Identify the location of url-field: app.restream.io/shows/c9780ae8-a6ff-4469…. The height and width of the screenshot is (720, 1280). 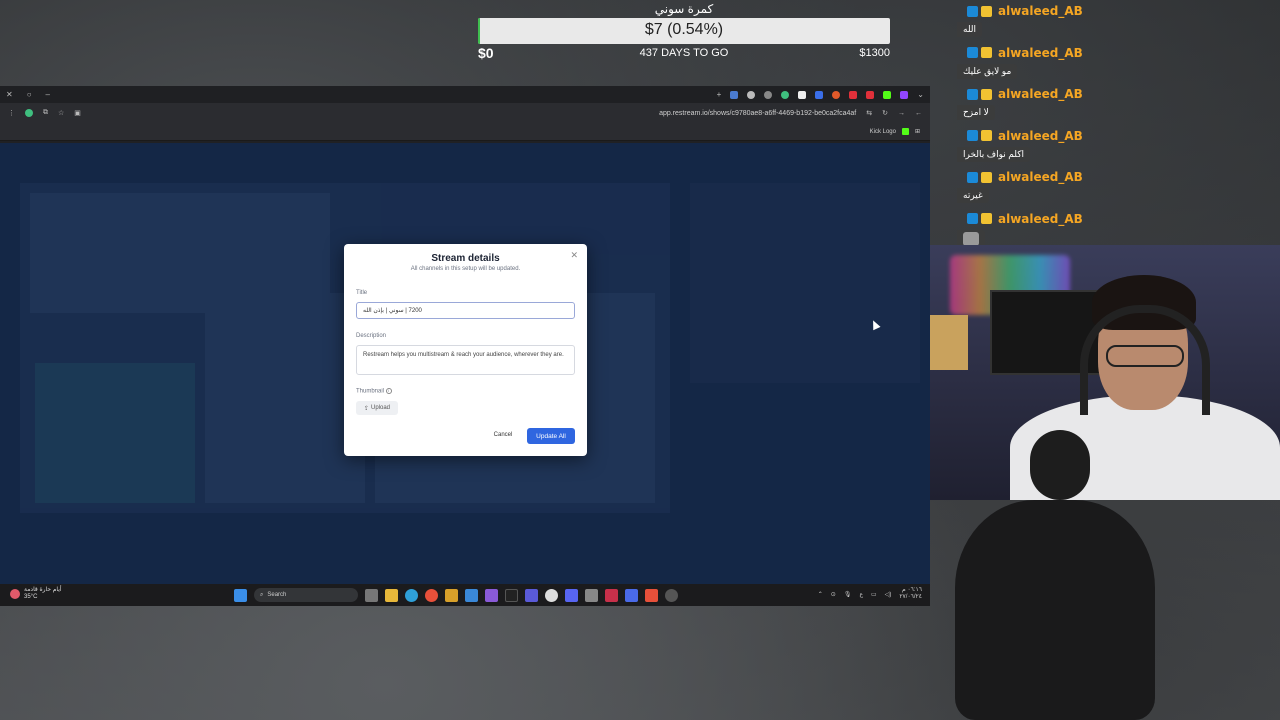
(757, 113).